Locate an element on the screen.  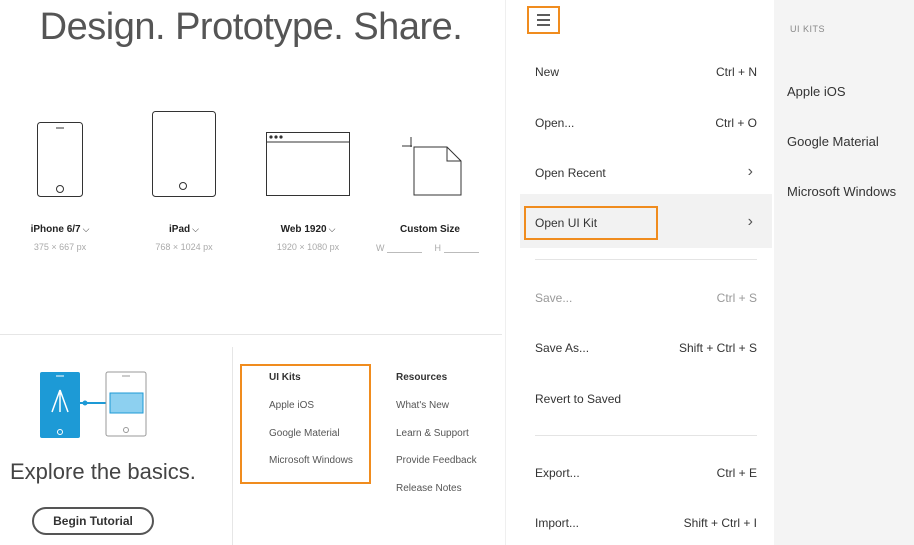
panel-divider is located at coordinates (505, 272).